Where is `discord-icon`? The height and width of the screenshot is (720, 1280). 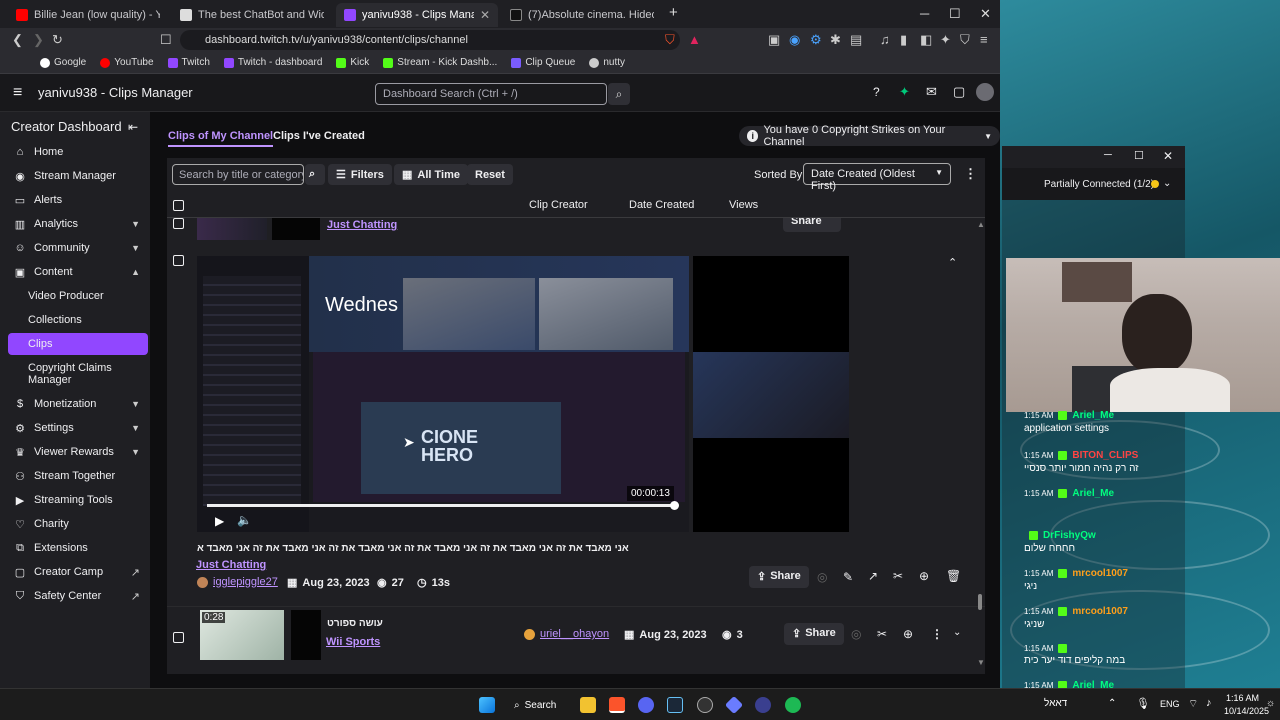
discord-icon is located at coordinates (646, 705).